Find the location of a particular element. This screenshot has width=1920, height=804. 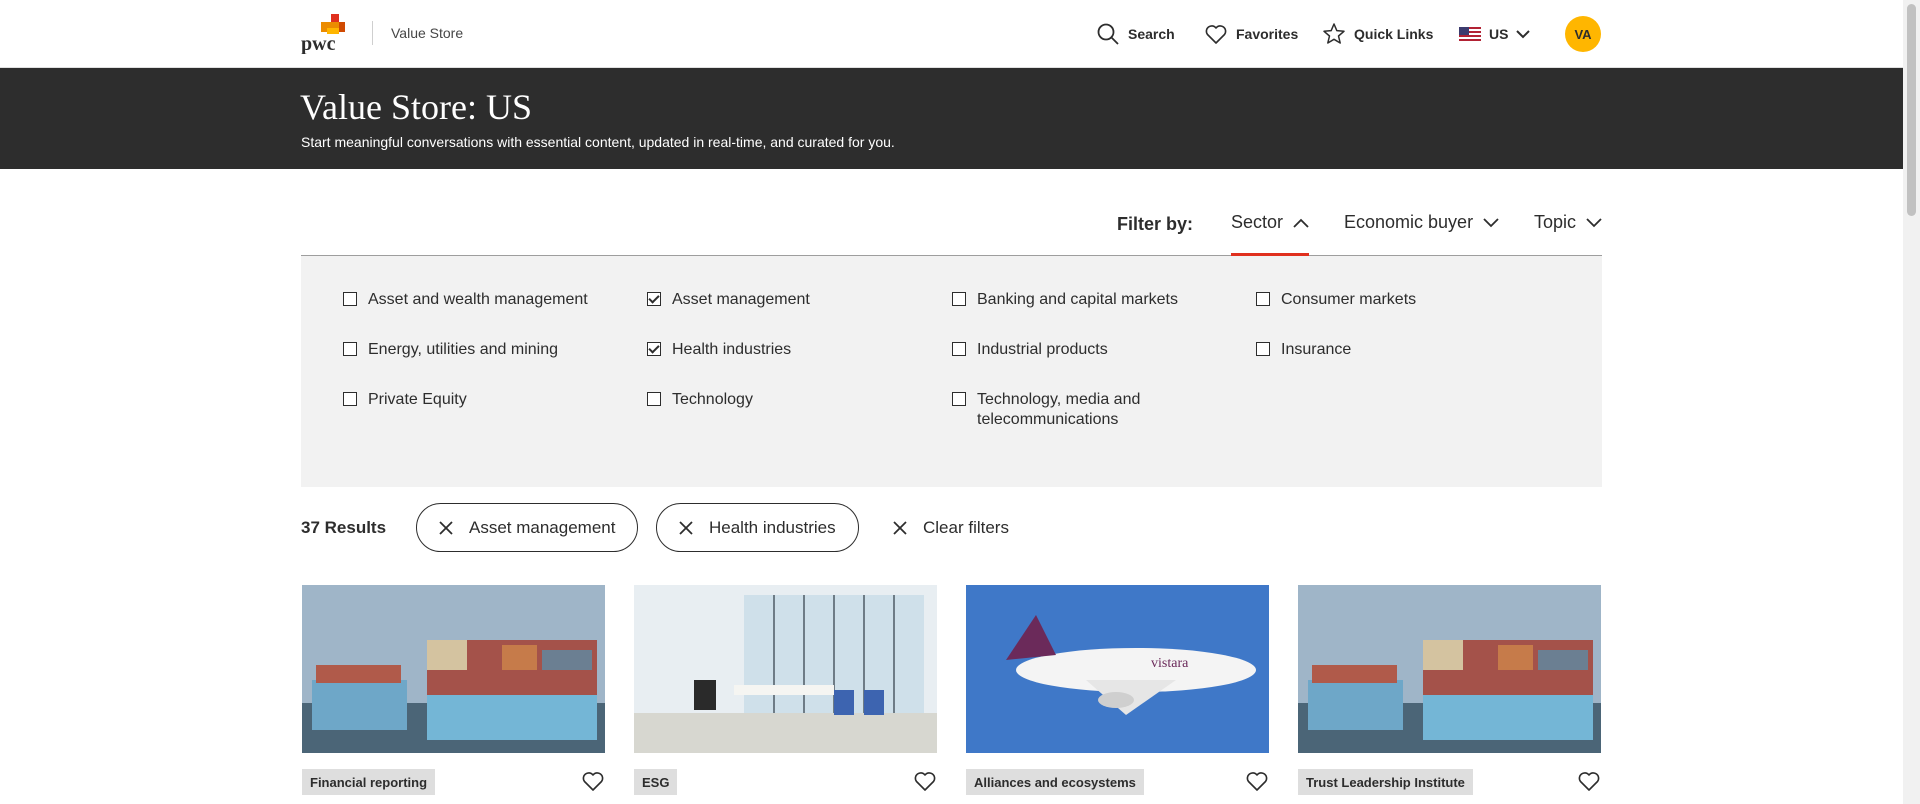

filter-tab-economic-buyer: Economic buyer is located at coordinates (1421, 222).